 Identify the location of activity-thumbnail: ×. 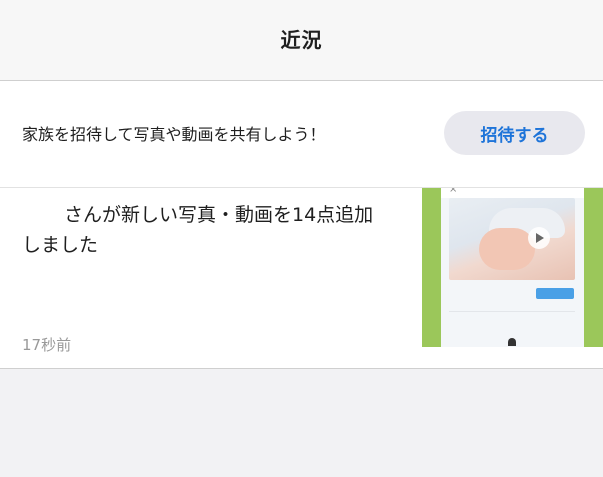
(512, 267).